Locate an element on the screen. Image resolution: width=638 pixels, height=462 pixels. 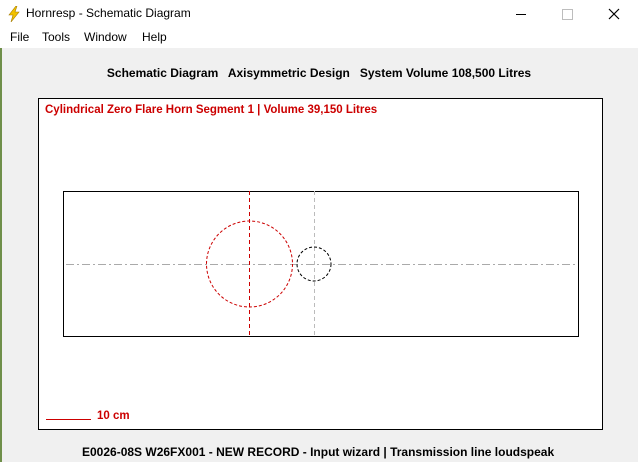
scale-bar is located at coordinates (68, 419).